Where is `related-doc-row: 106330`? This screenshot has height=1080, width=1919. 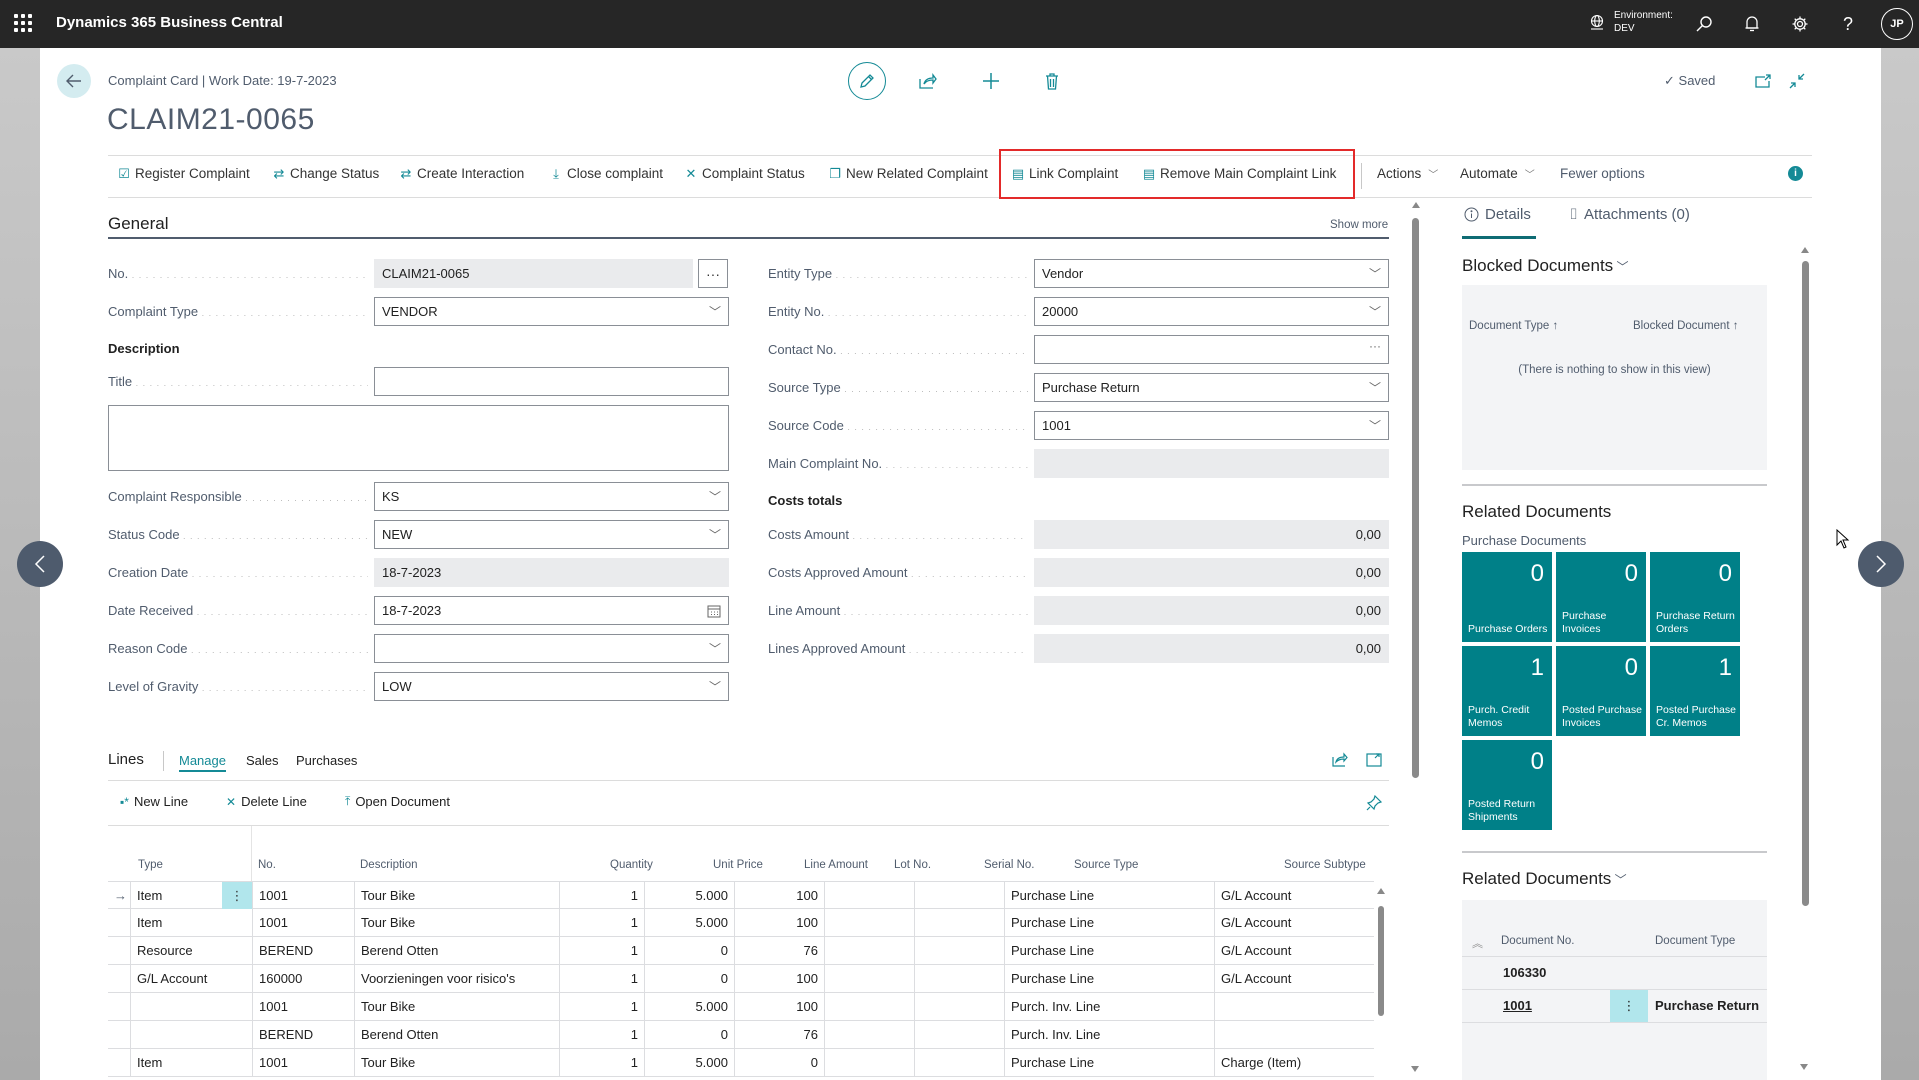 related-doc-row: 106330 is located at coordinates (1614, 973).